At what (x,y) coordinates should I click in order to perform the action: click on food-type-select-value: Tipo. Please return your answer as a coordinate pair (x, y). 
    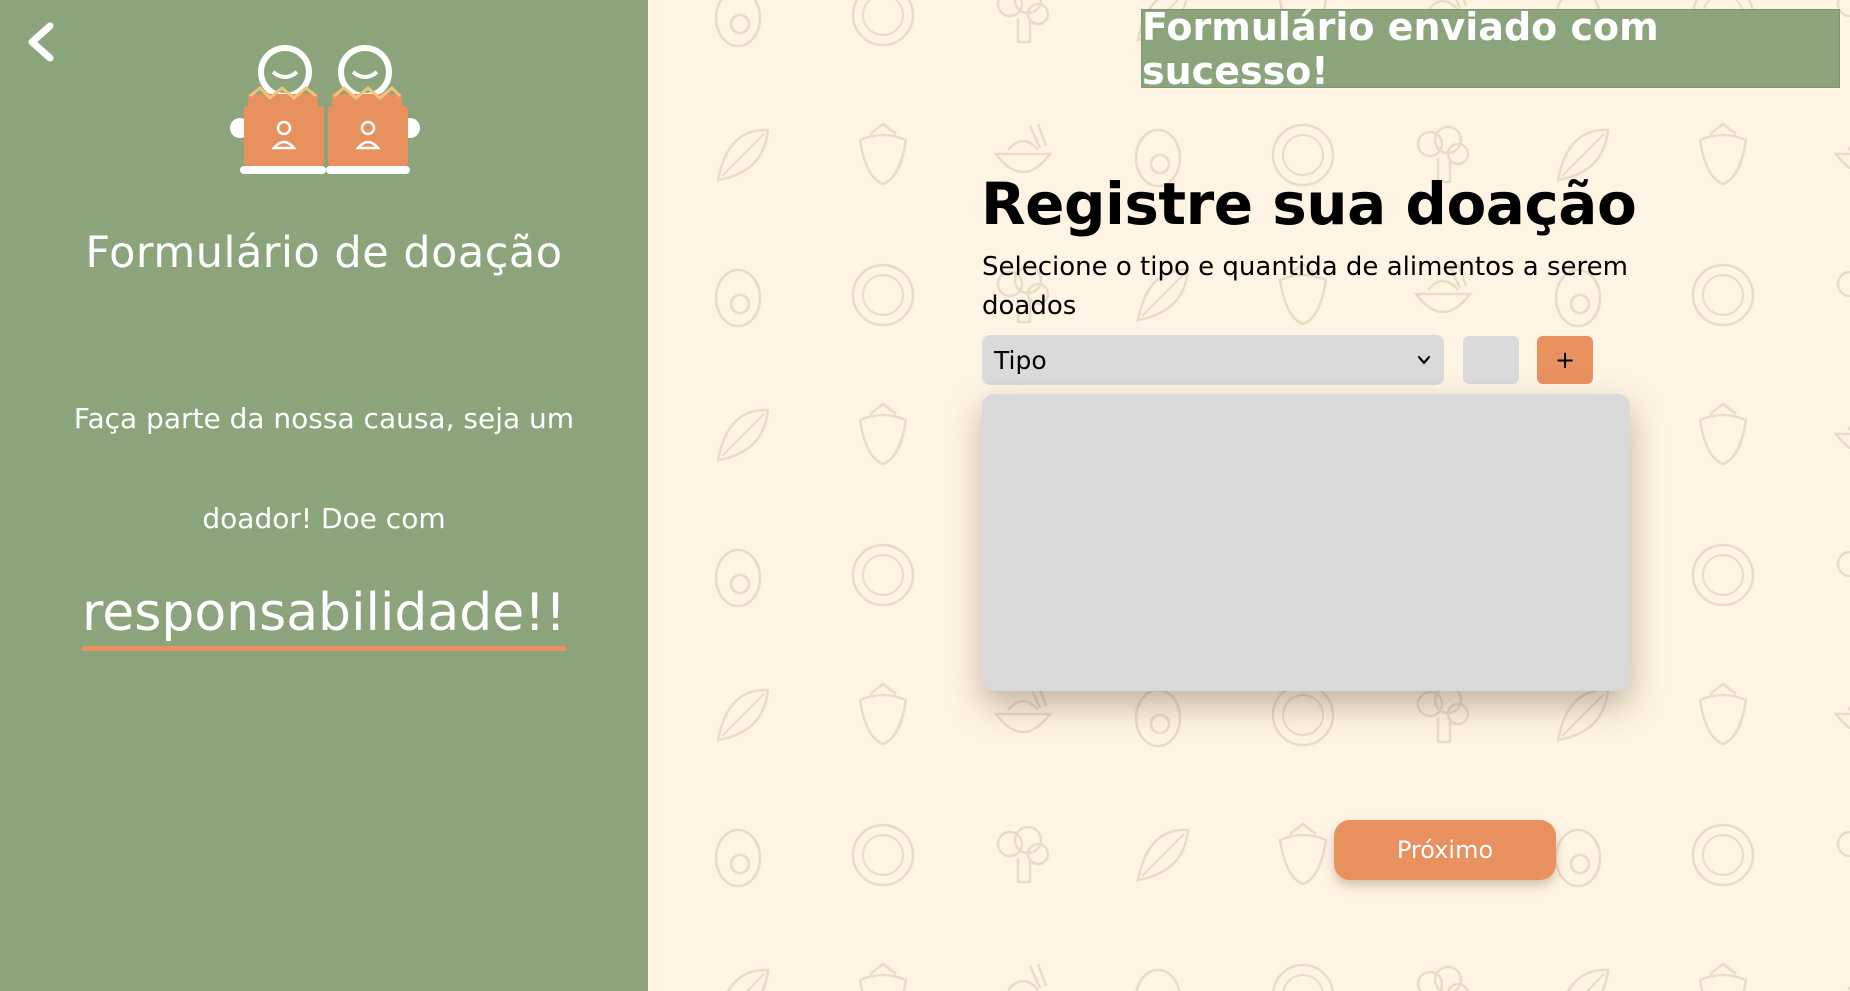
    Looking at the image, I should click on (1020, 360).